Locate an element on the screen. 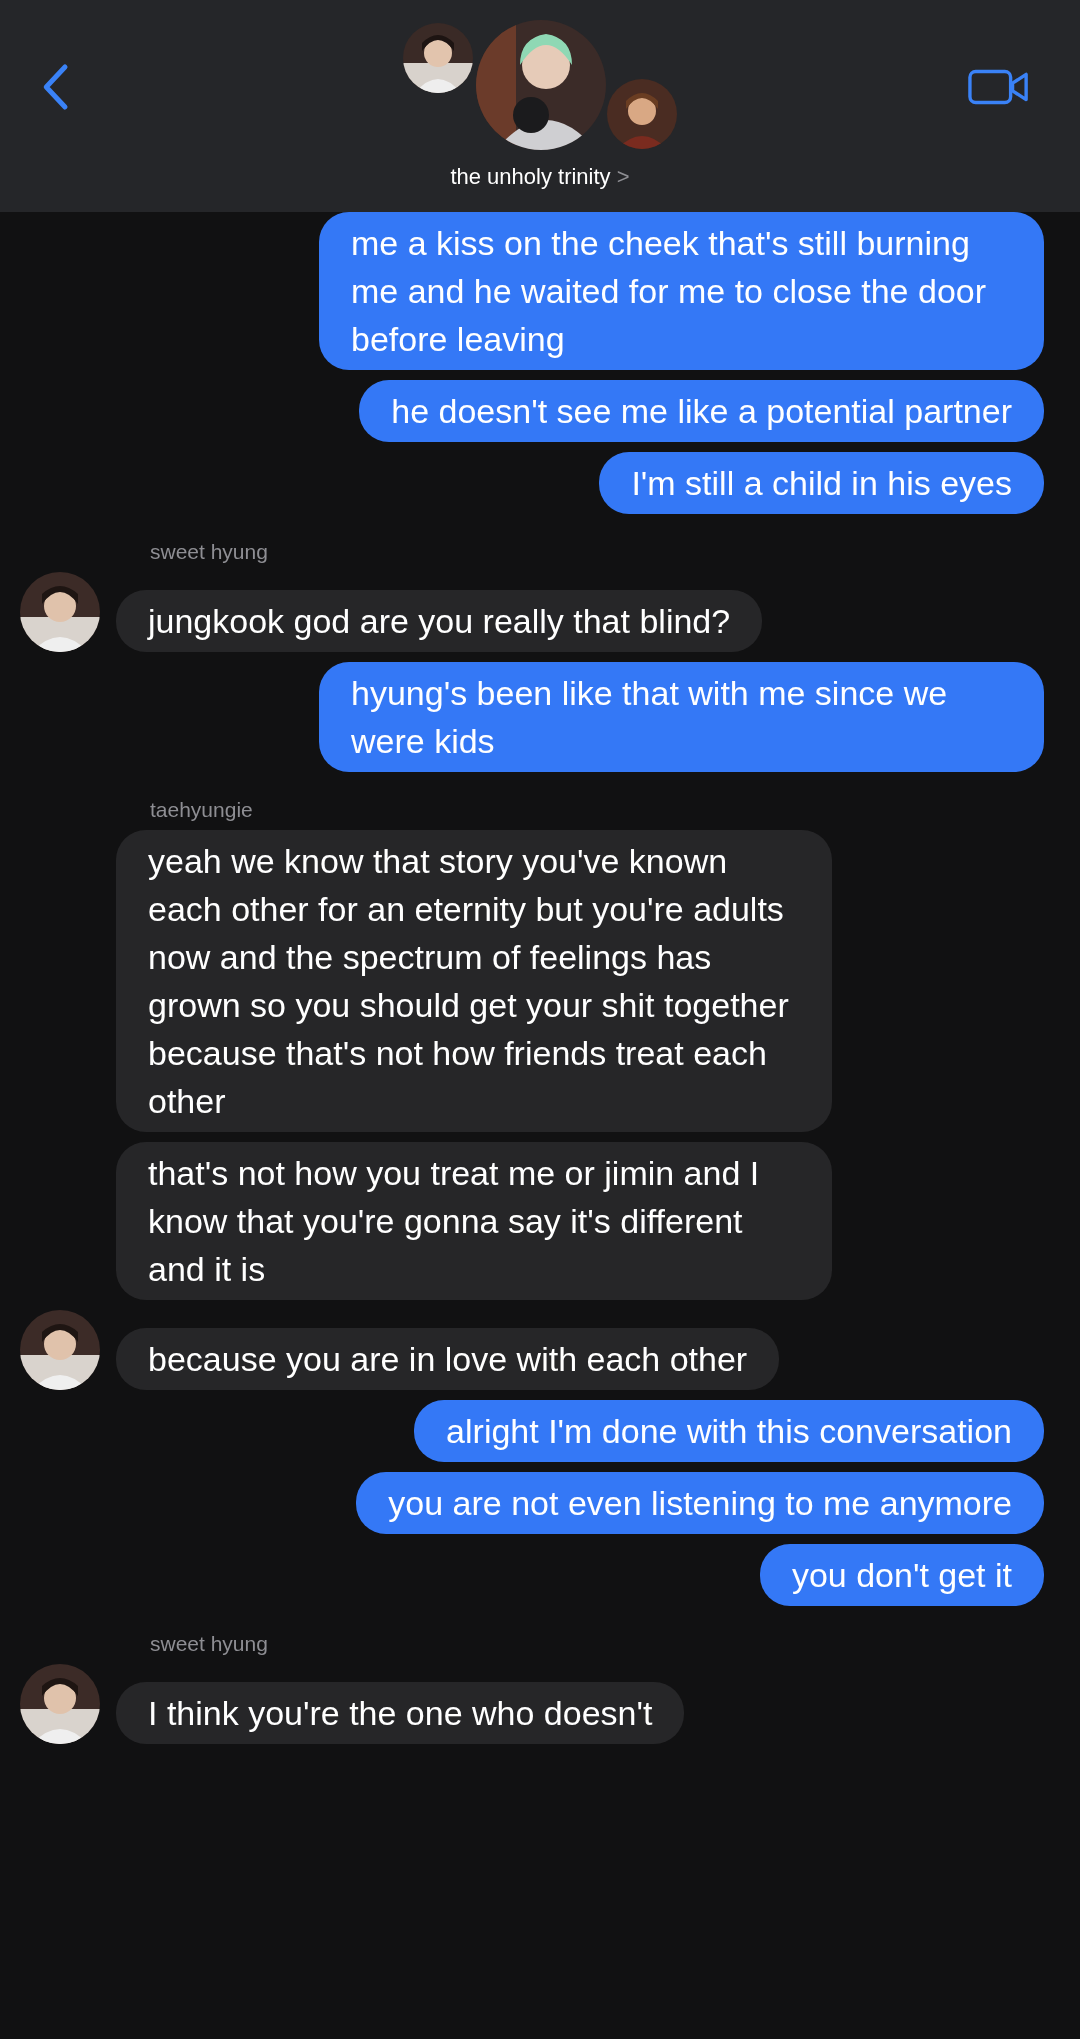 This screenshot has height=2039, width=1080. message-bubble: alright I'm done with this conversation is located at coordinates (729, 1431).